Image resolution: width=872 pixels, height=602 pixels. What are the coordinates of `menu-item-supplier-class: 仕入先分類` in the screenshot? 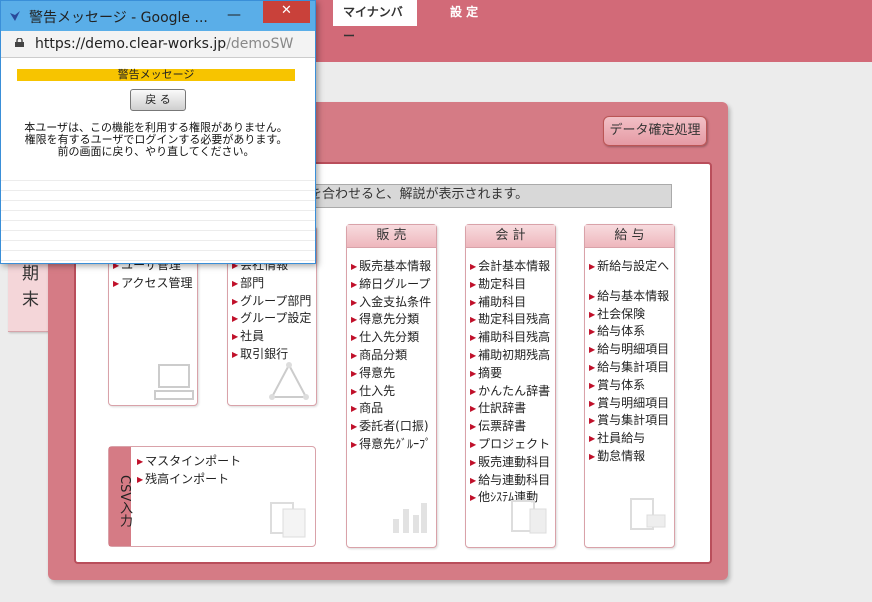 It's located at (393, 338).